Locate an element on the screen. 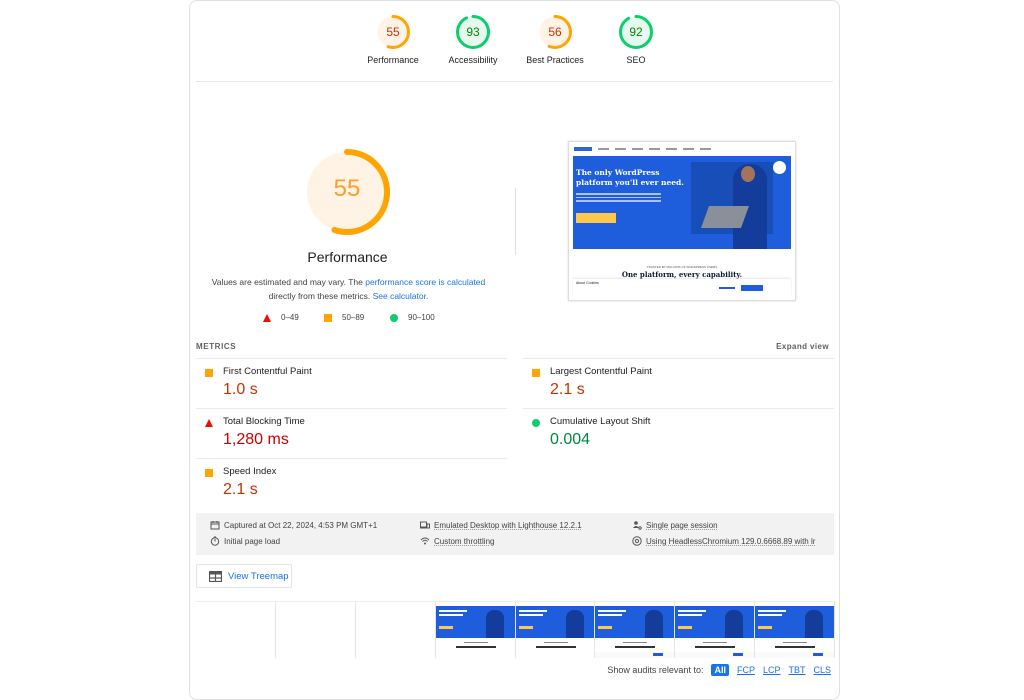 This screenshot has height=700, width=1024. view-treemap-button: View Treemap is located at coordinates (244, 576).